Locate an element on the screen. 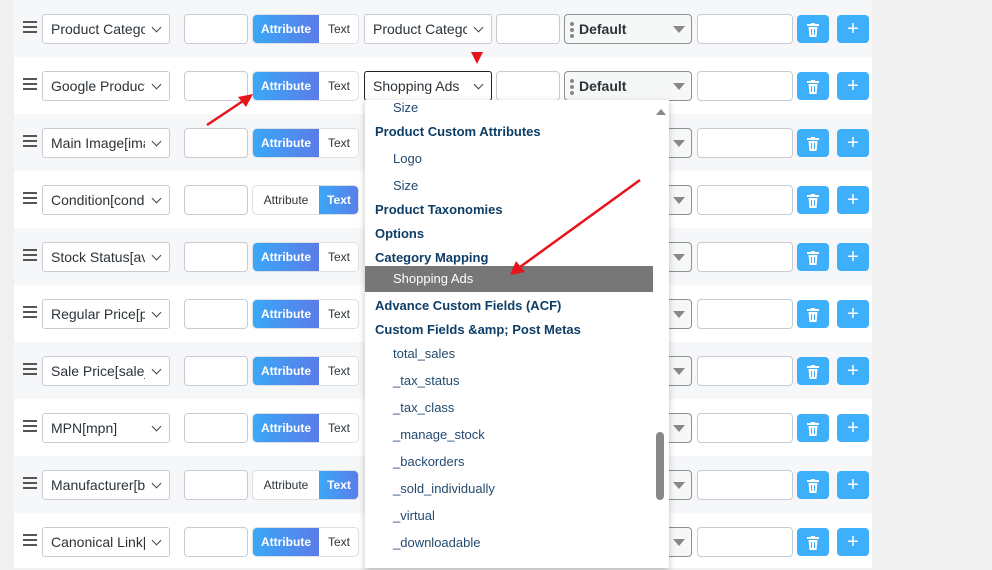  feed-field-select: Google Product is located at coordinates (106, 86).